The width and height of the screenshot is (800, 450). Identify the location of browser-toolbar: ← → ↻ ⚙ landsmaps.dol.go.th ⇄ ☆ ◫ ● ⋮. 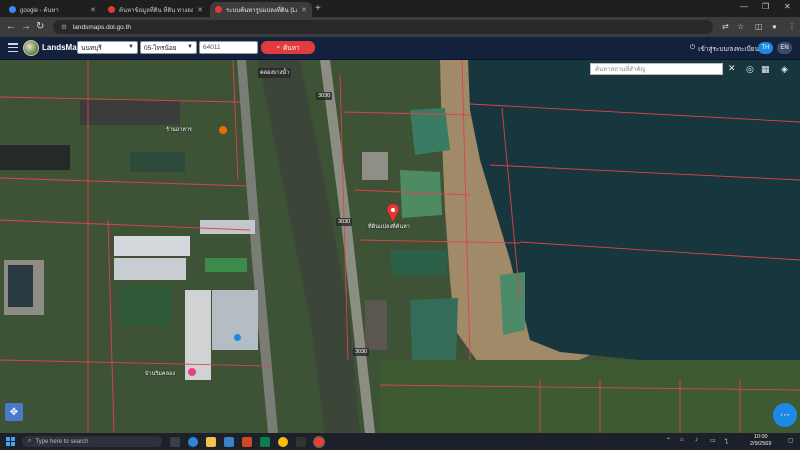
(400, 27).